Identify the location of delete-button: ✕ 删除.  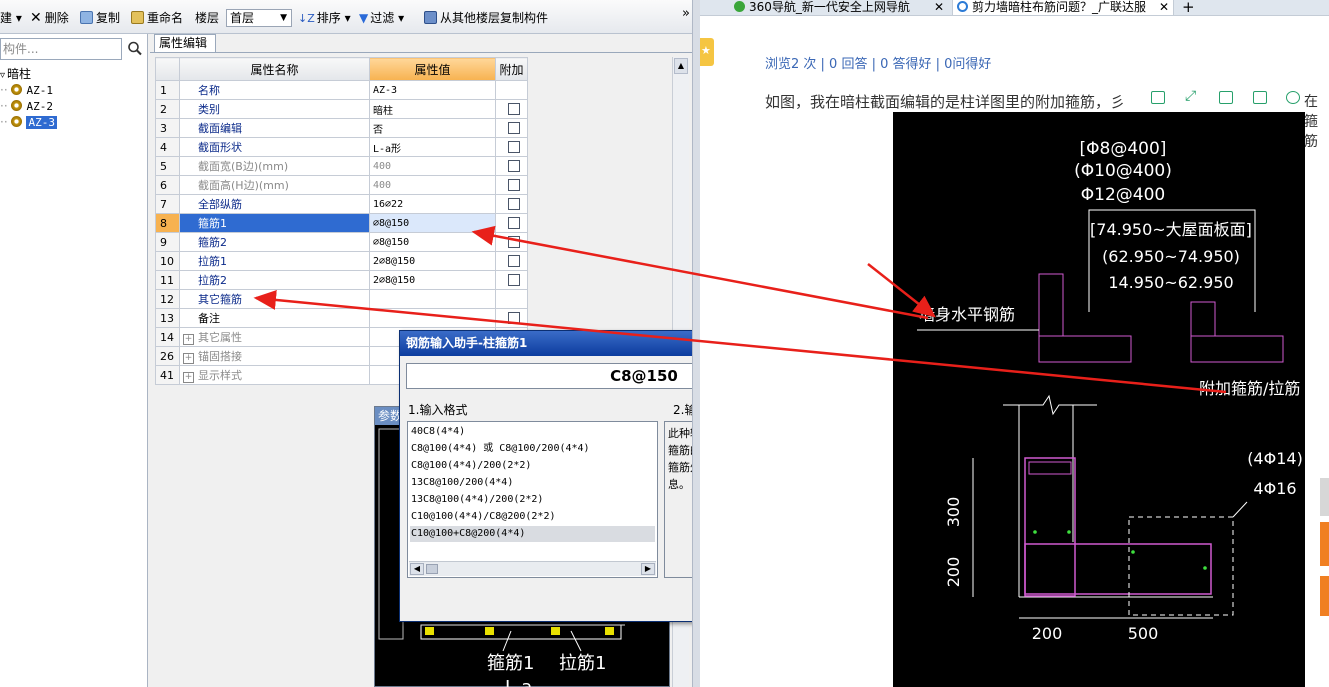
(49, 18).